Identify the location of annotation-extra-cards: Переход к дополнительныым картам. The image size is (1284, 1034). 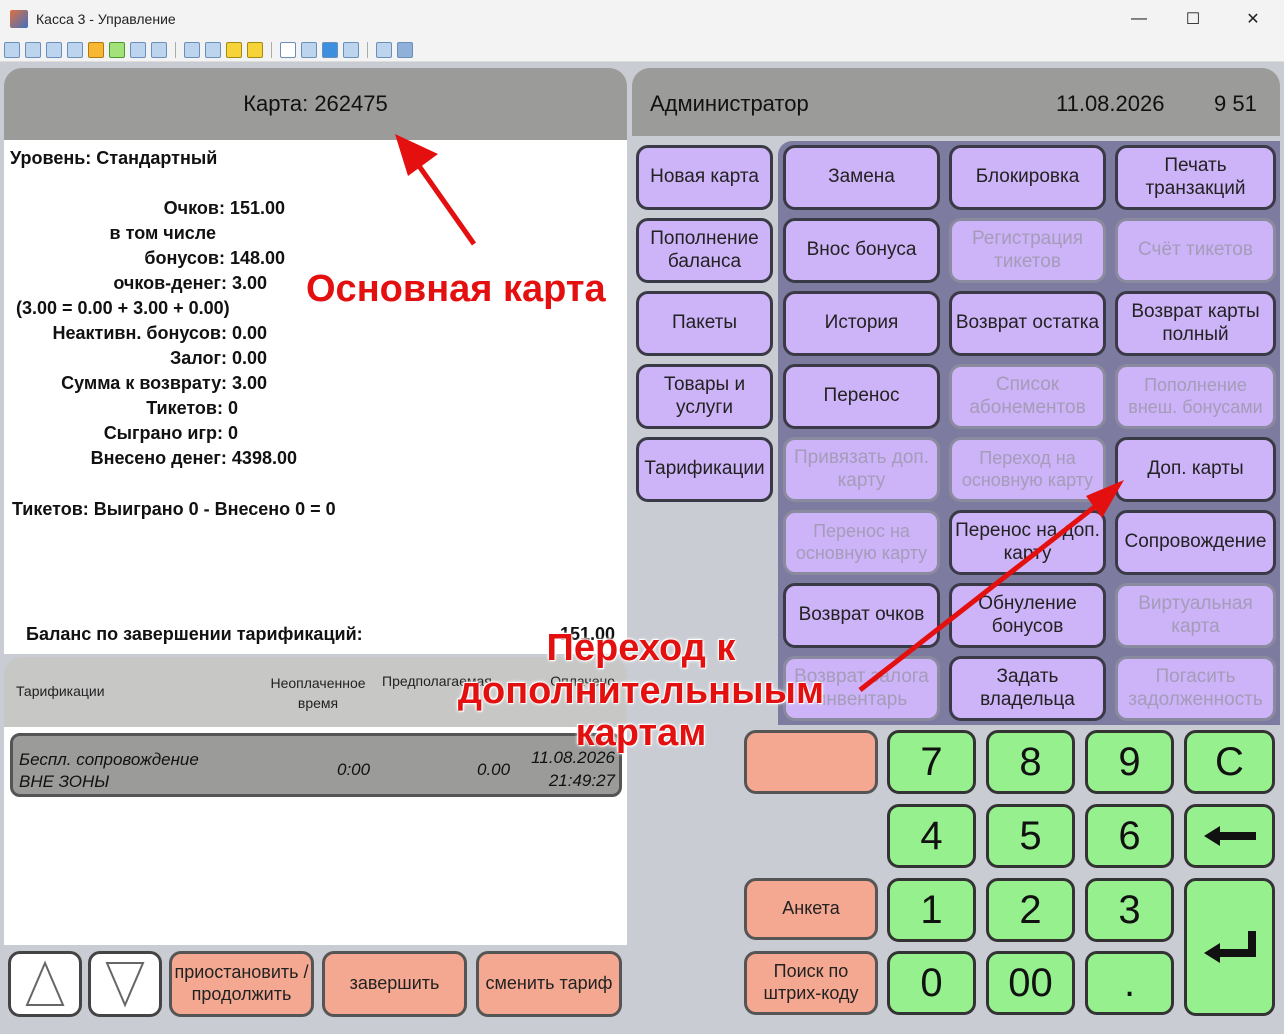
(641, 691).